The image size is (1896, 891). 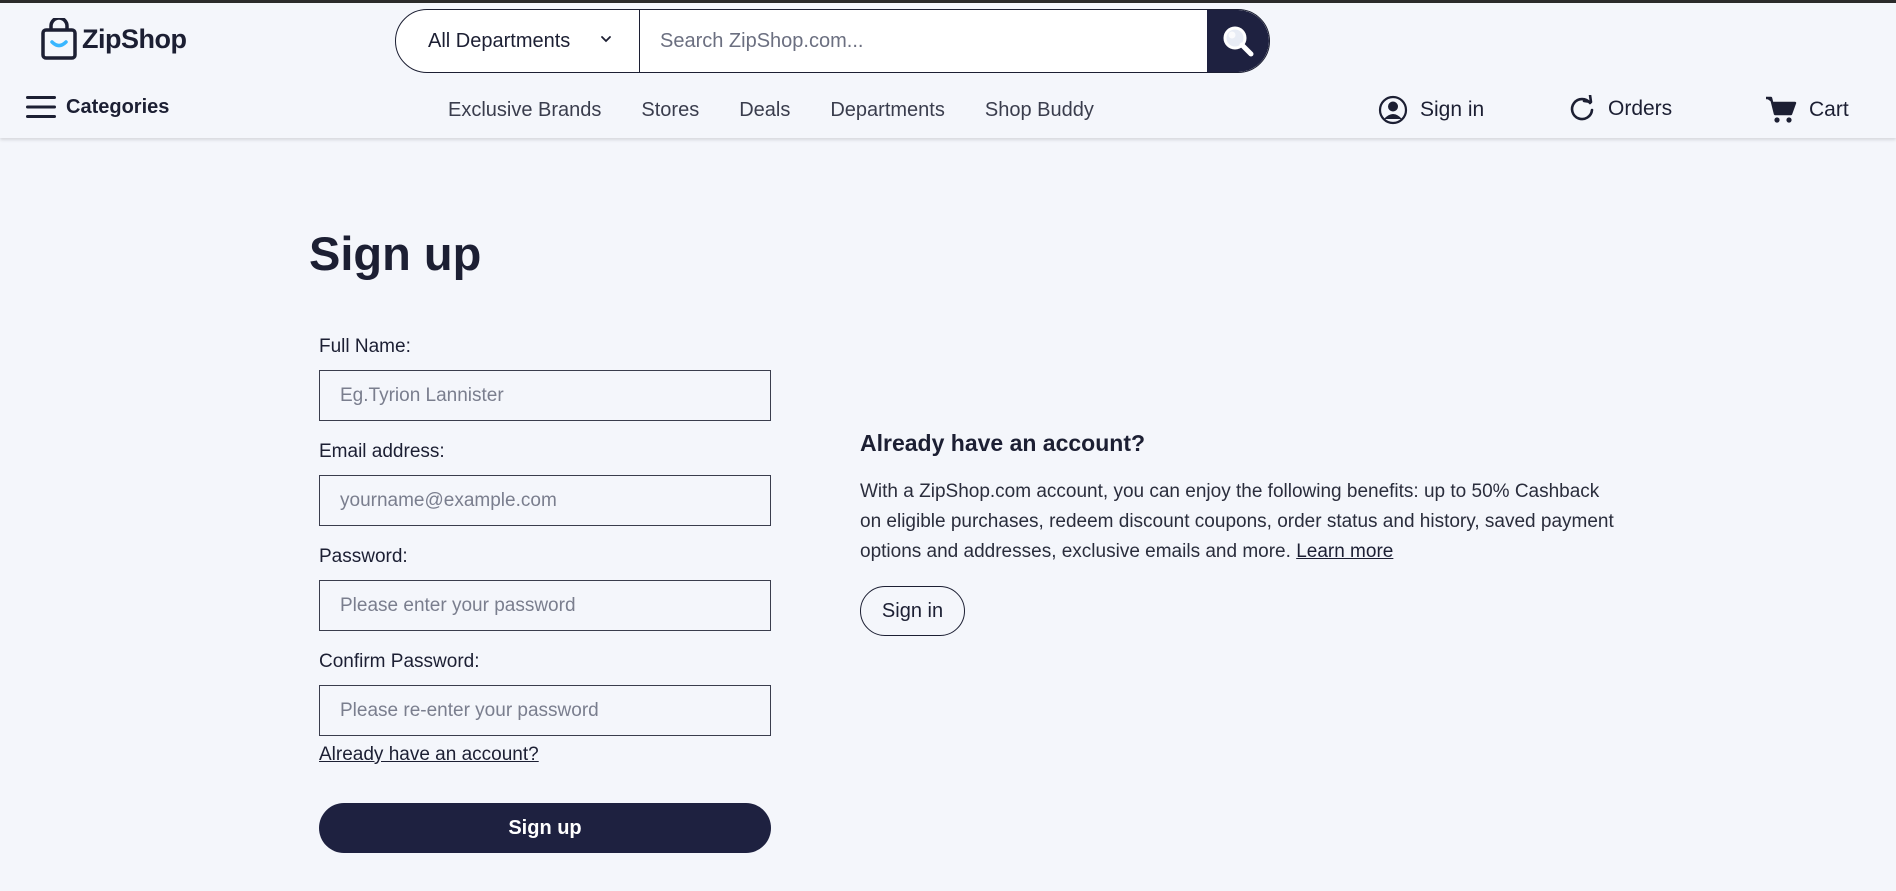 I want to click on header-orders: Orders, so click(x=1620, y=109).